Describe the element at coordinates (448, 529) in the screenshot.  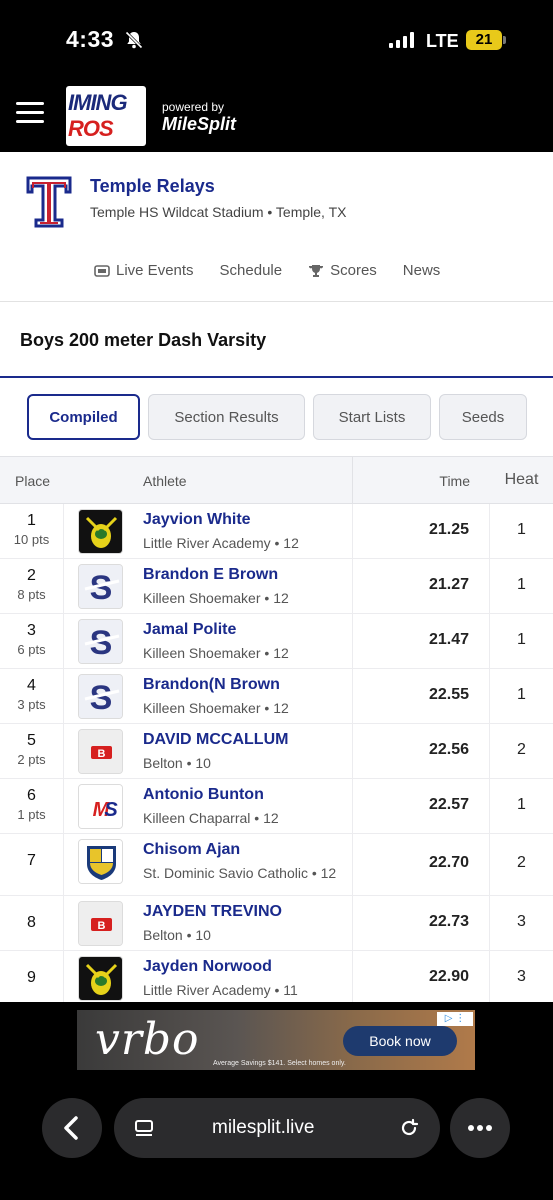
I see `time-value: 21.25` at that location.